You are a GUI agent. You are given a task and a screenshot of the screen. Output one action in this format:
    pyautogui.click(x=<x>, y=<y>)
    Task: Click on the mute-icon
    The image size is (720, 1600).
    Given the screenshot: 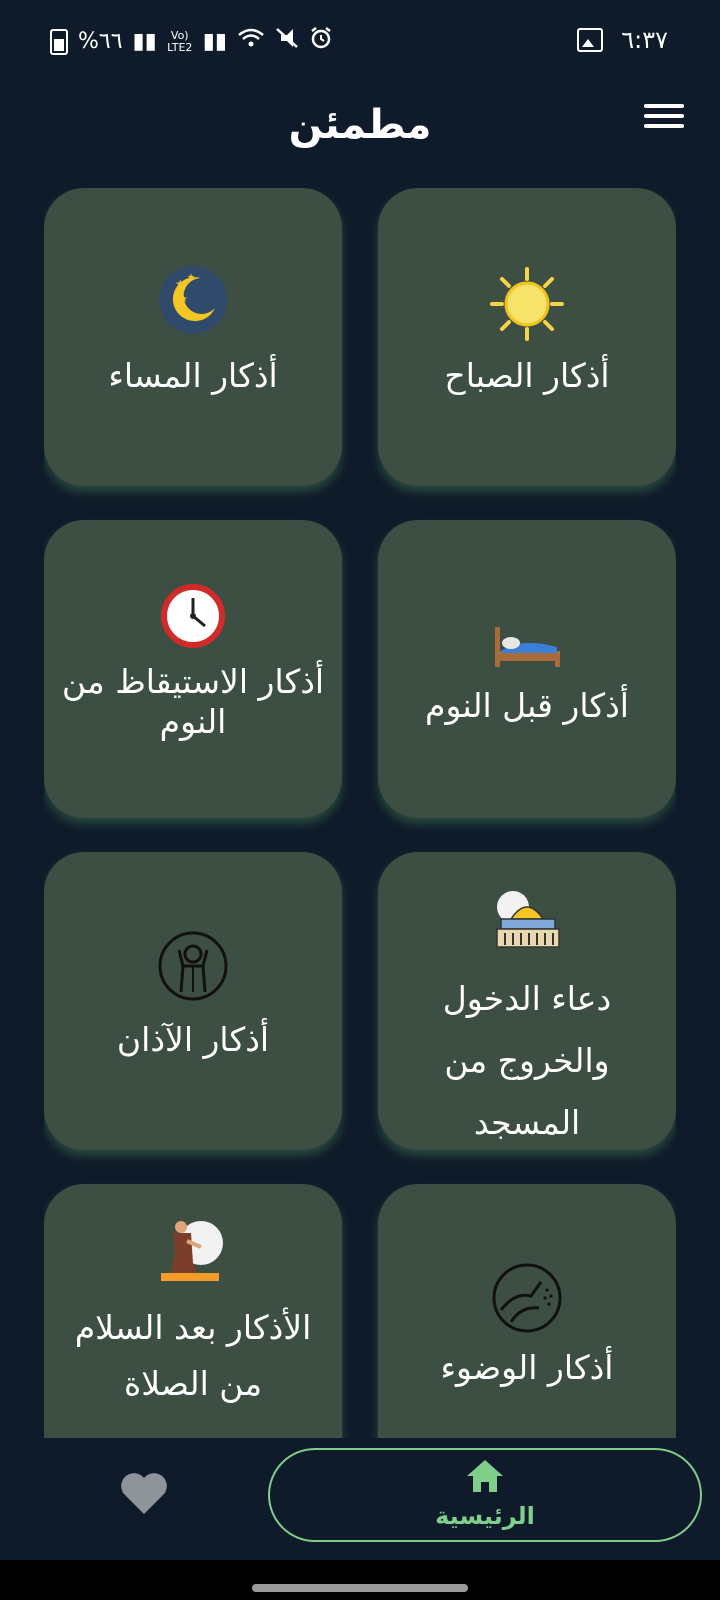 What is the action you would take?
    pyautogui.click(x=287, y=41)
    